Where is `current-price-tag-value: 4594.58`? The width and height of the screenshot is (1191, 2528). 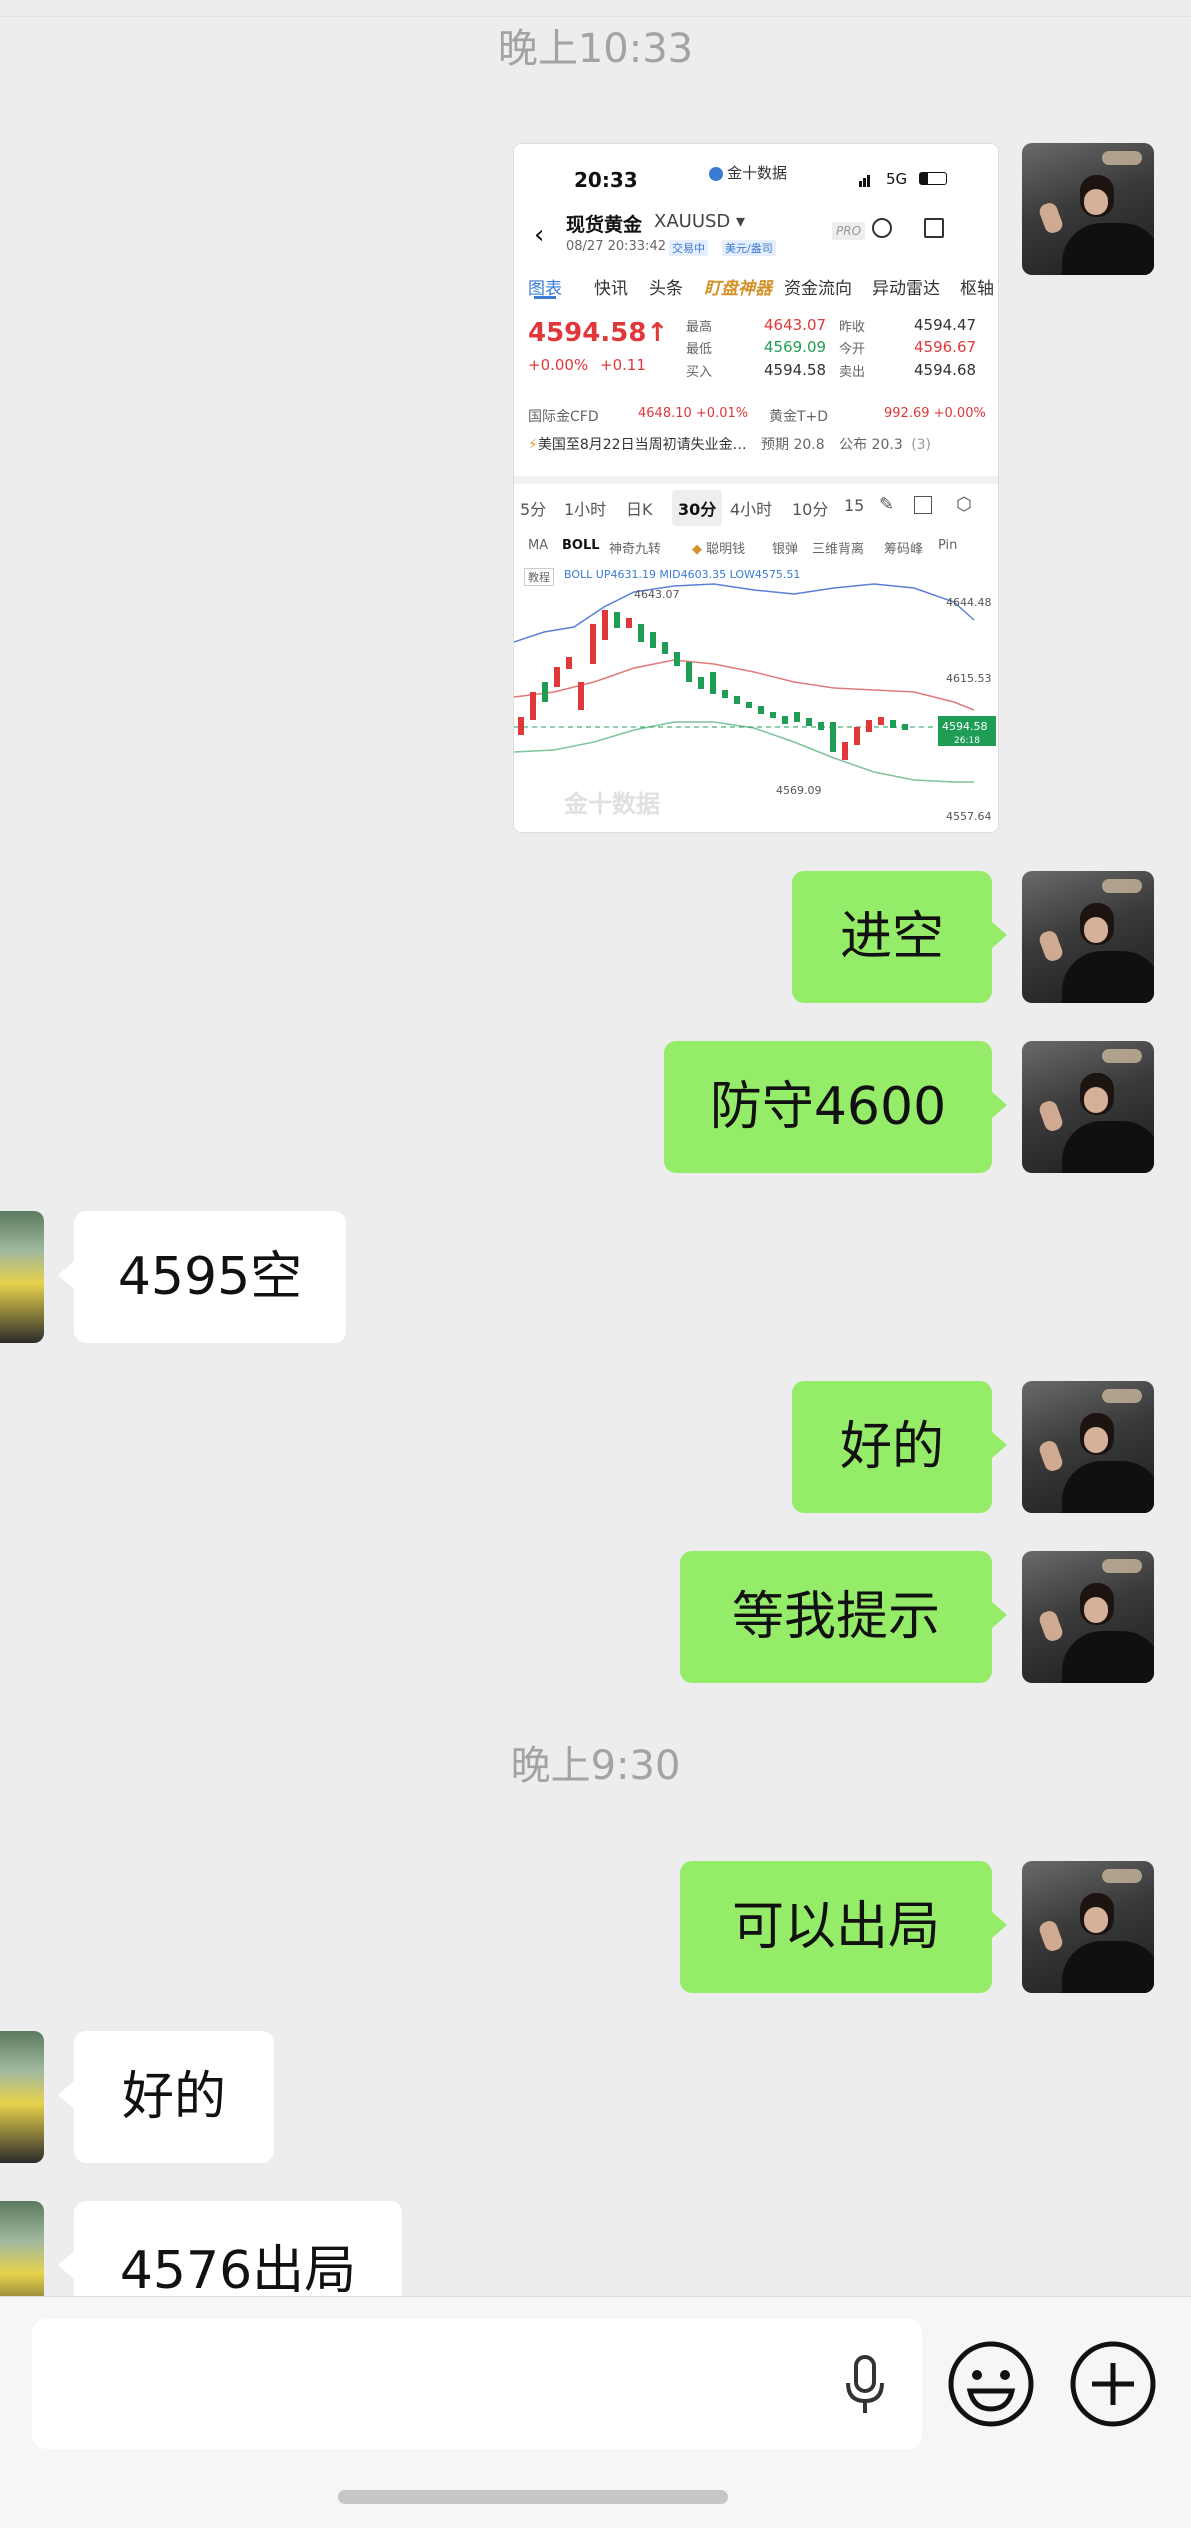
current-price-tag-value: 4594.58 is located at coordinates (965, 726).